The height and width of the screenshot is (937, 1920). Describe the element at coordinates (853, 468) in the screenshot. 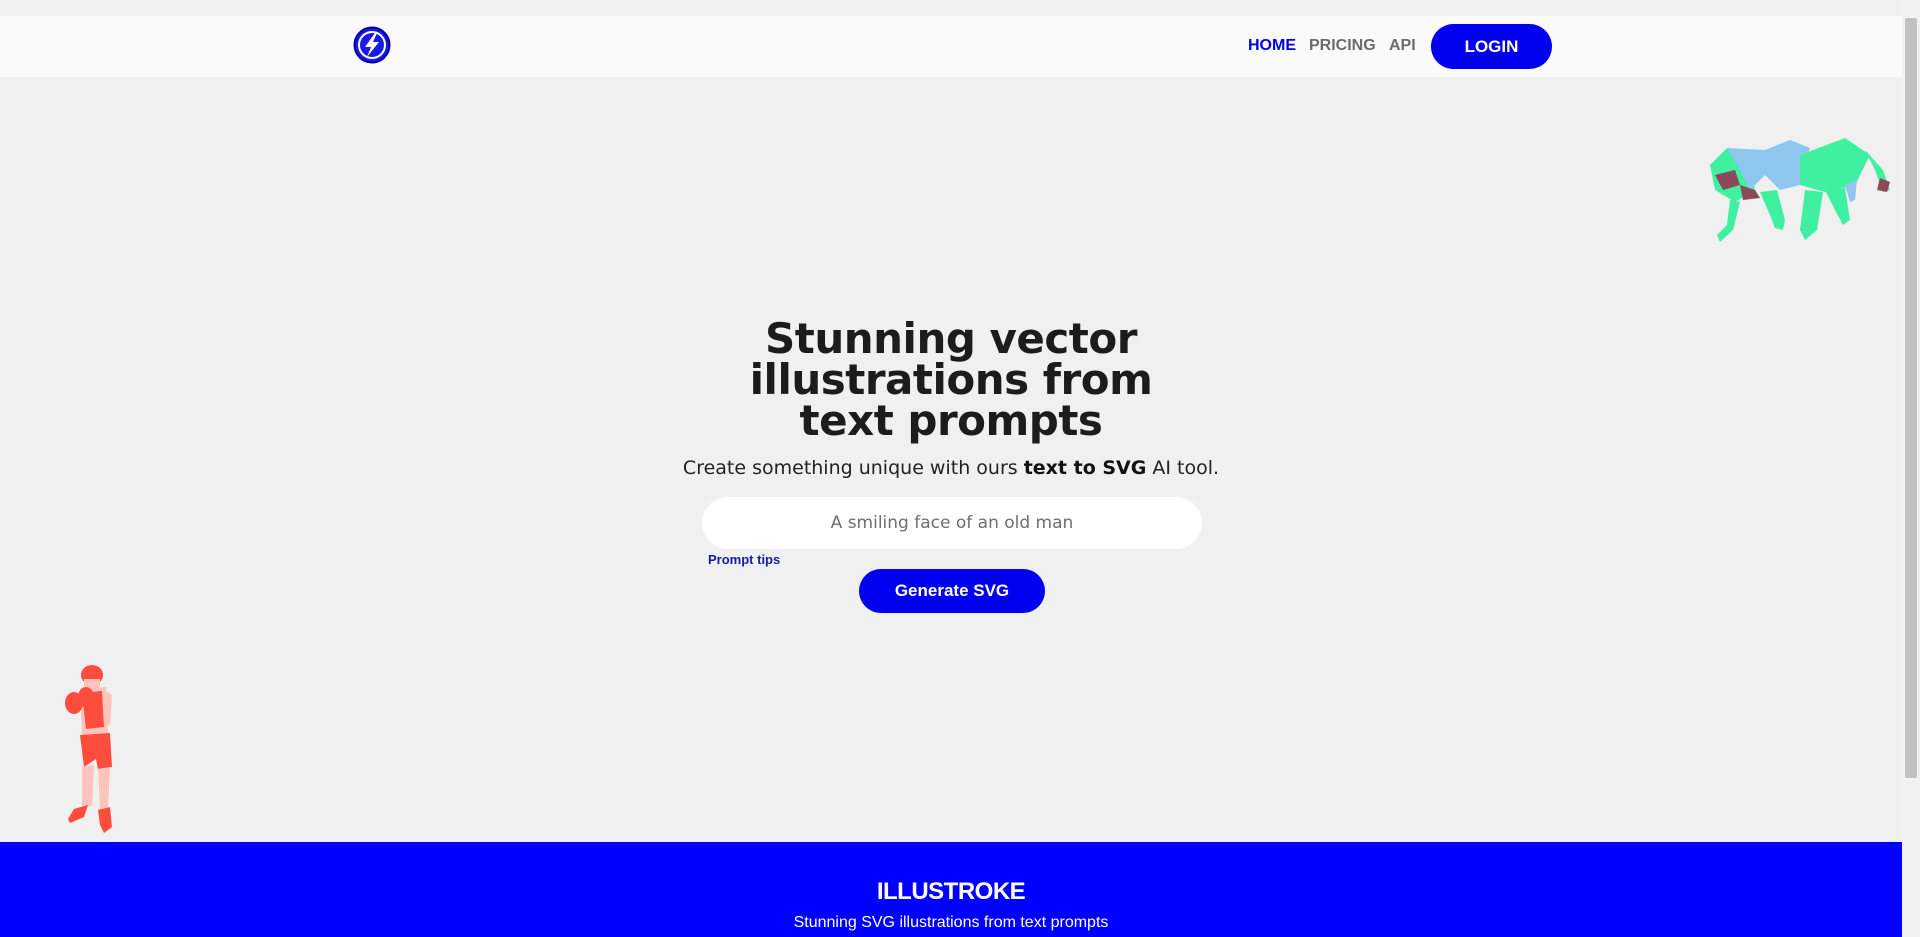

I see `subtitle-text: Create something unique with ours` at that location.